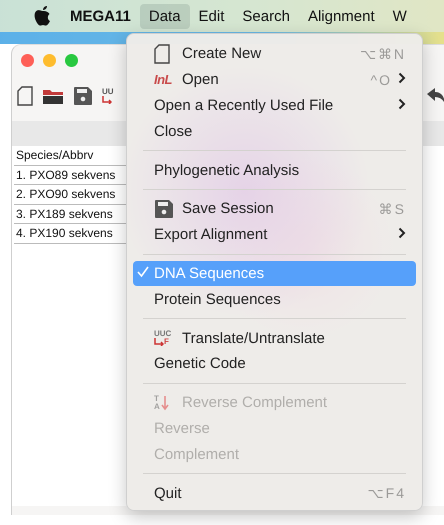  I want to click on shortcut-label: ⌘S, so click(392, 208).